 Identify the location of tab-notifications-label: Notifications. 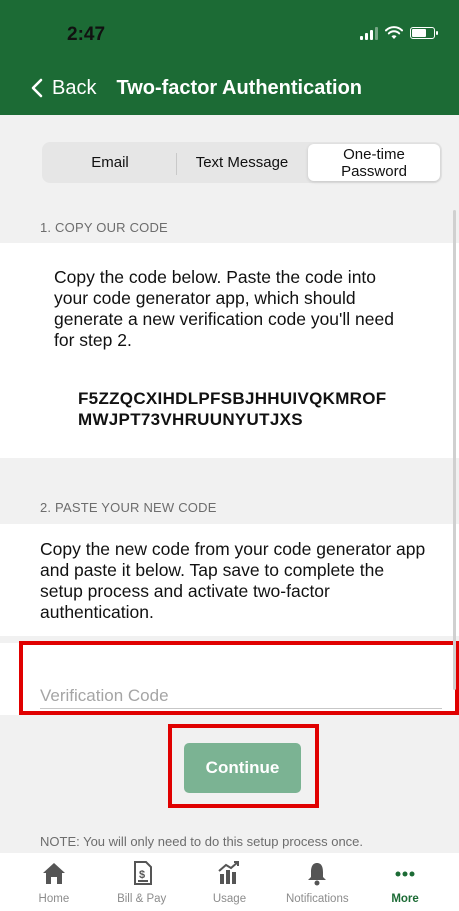
(317, 899).